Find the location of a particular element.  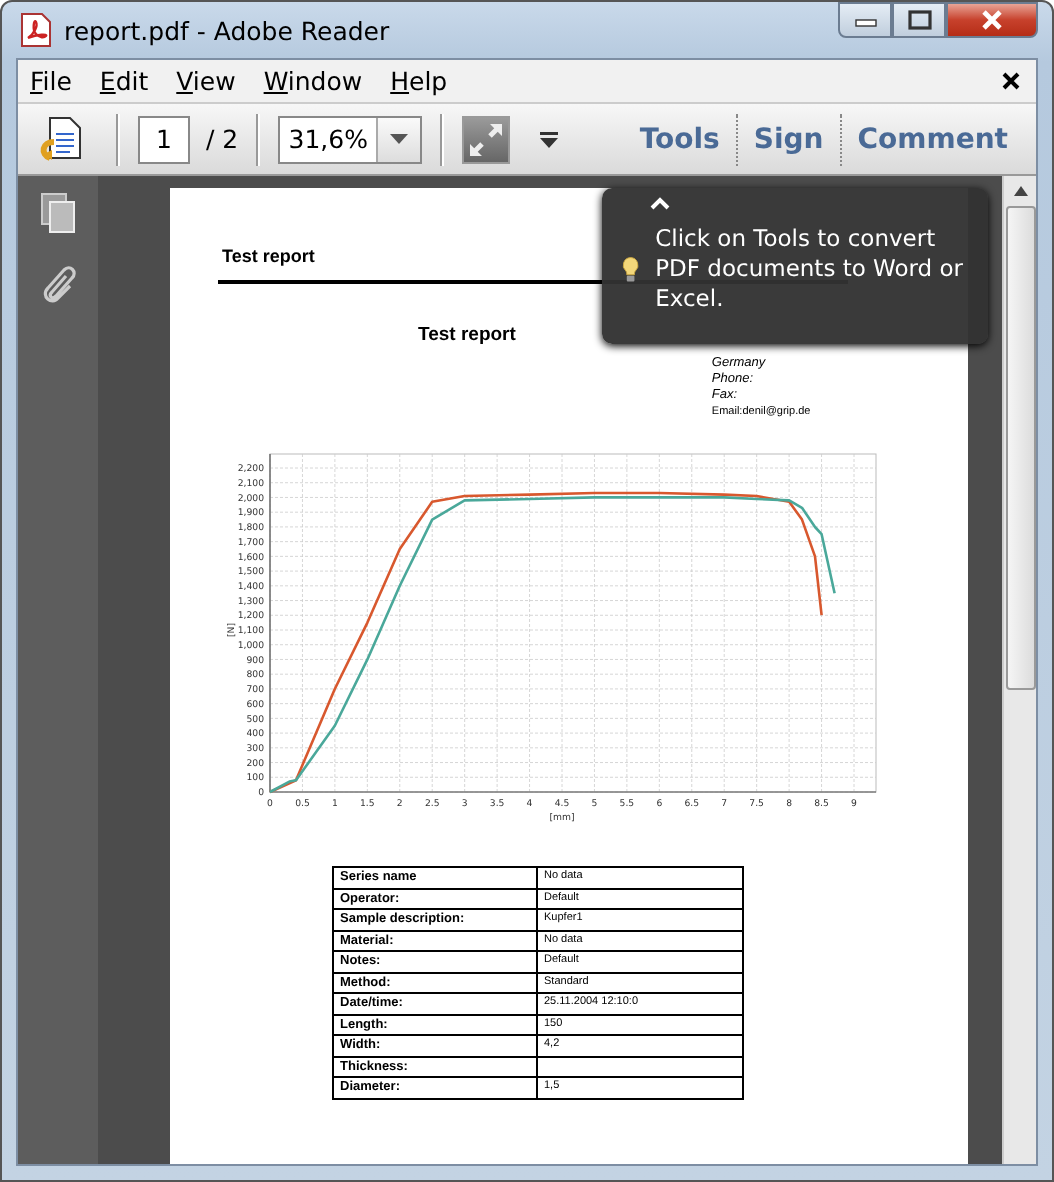

full-screen-button is located at coordinates (486, 139).